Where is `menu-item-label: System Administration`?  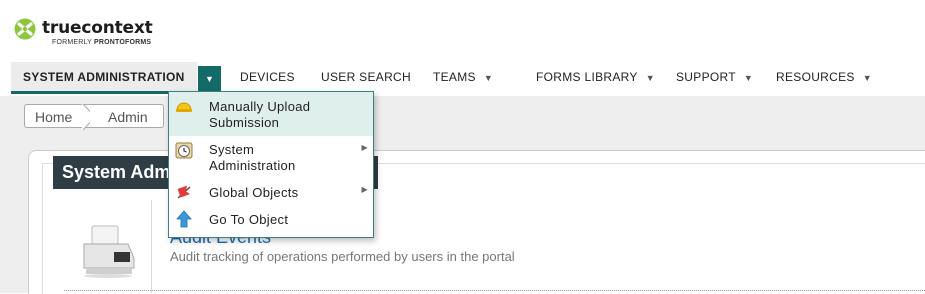
menu-item-label: System Administration is located at coordinates (252, 157).